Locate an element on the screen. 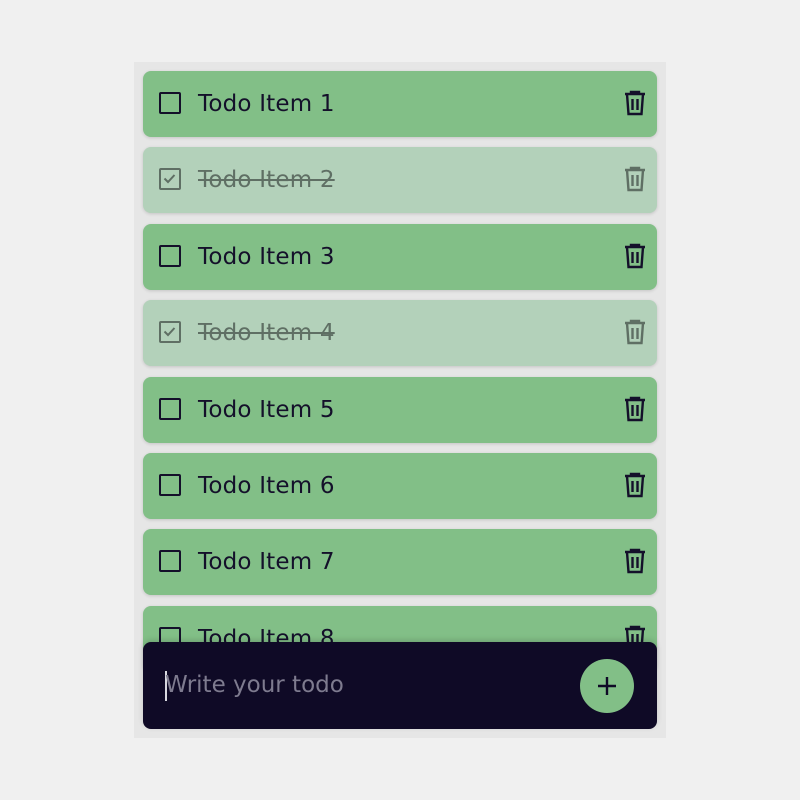 This screenshot has height=800, width=800. todo-input: Write your todo is located at coordinates (365, 685).